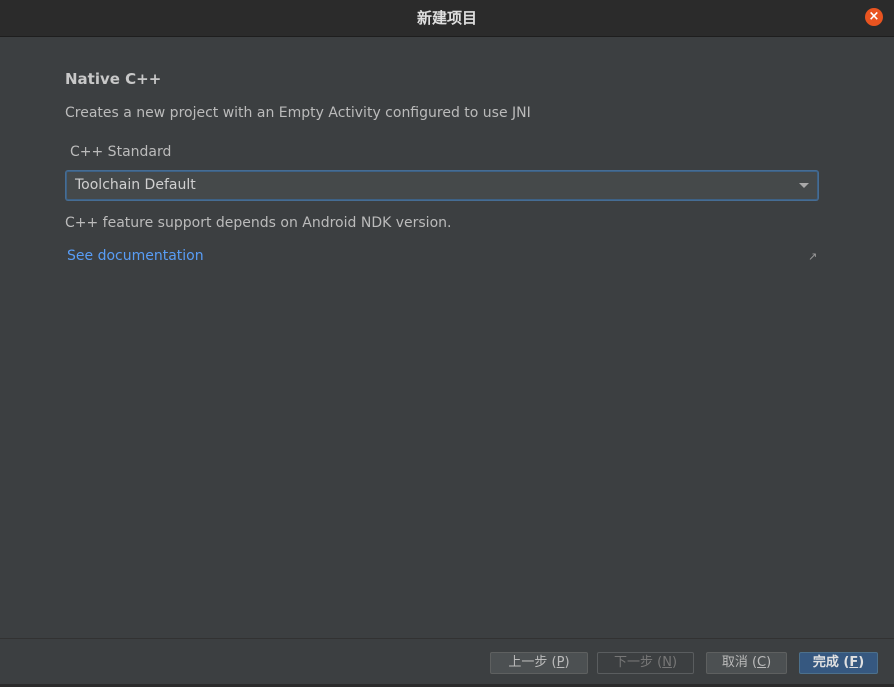  Describe the element at coordinates (667, 662) in the screenshot. I see `next-button-mnemonic: N` at that location.